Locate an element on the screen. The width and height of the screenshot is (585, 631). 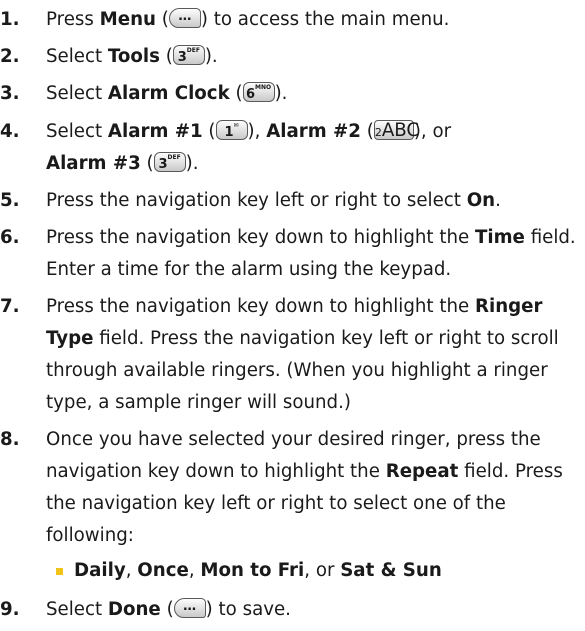
key-2-abc-icon: 2ABC is located at coordinates (396, 129).